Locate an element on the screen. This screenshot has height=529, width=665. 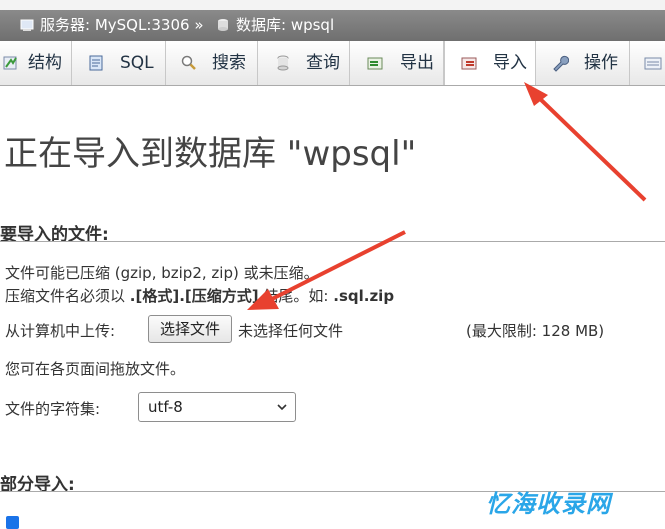
arrow-to-choose-file is located at coordinates (326, 270).